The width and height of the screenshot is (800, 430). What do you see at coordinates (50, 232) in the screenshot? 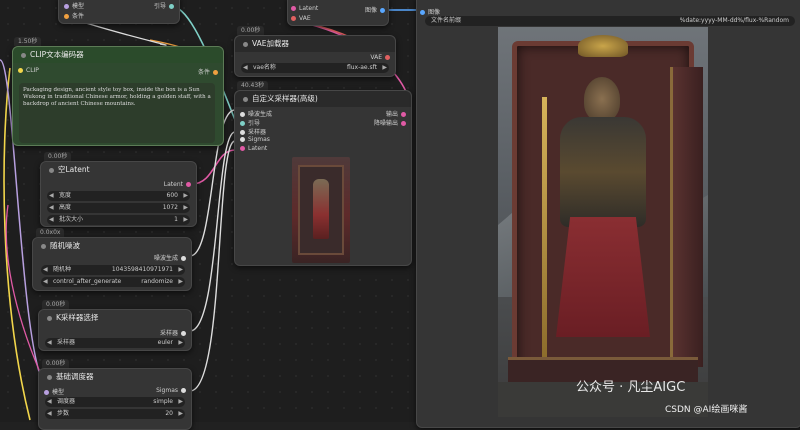
I see `exec-time-badge: 0.0x0x` at bounding box center [50, 232].